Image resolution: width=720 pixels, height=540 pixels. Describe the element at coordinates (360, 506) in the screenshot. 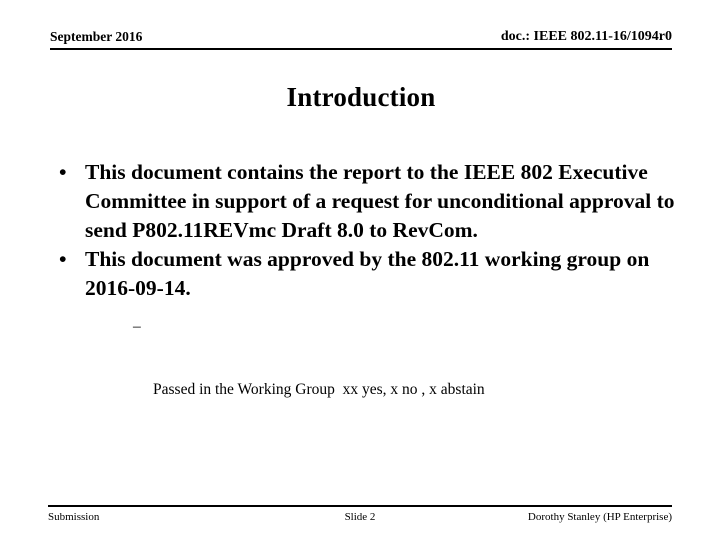

I see `footer-divider` at that location.